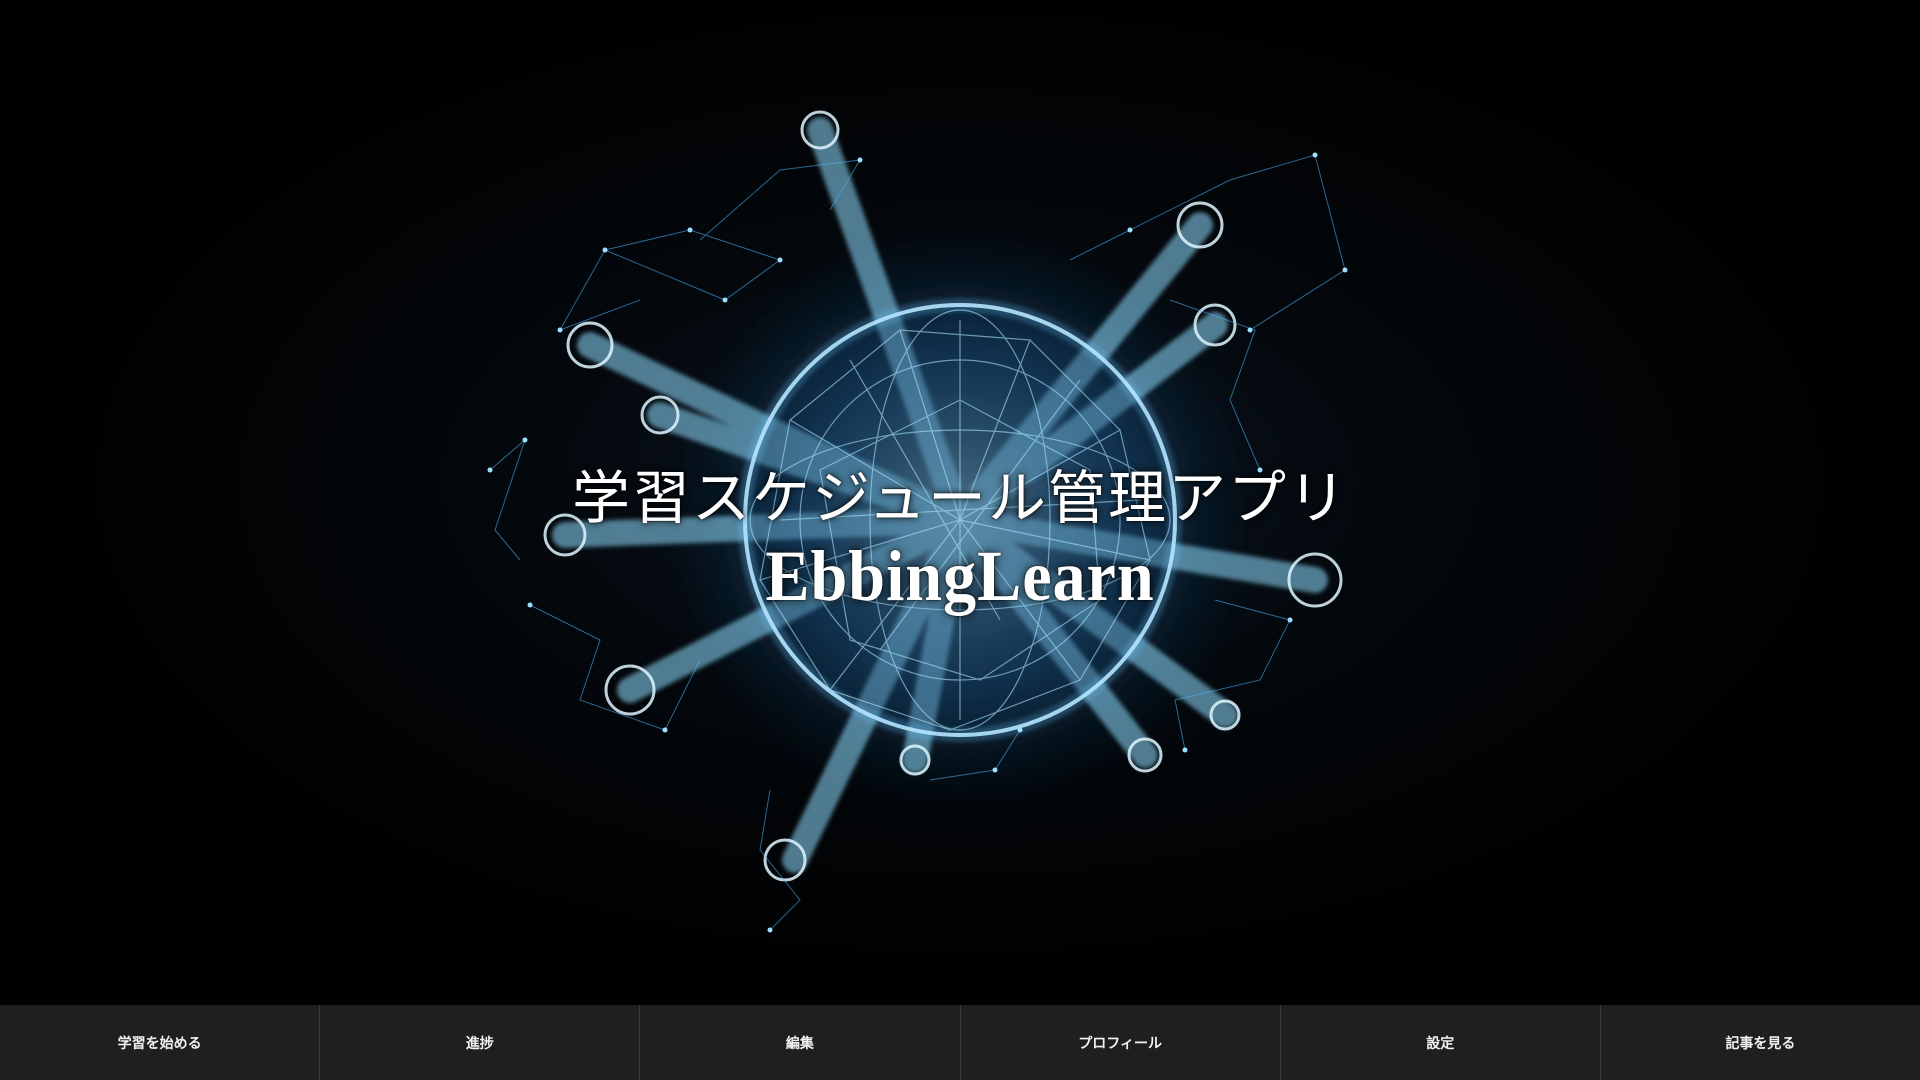  I want to click on nav-progress-button: 進捗, so click(480, 1042).